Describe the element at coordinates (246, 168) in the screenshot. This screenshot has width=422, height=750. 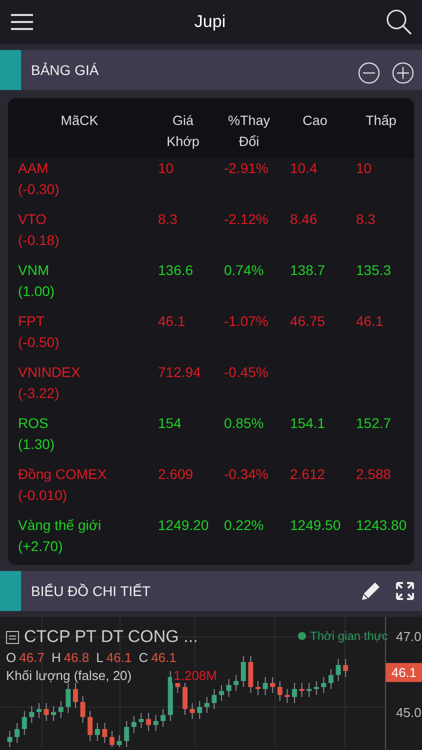
I see `table-cell: -2.91%` at that location.